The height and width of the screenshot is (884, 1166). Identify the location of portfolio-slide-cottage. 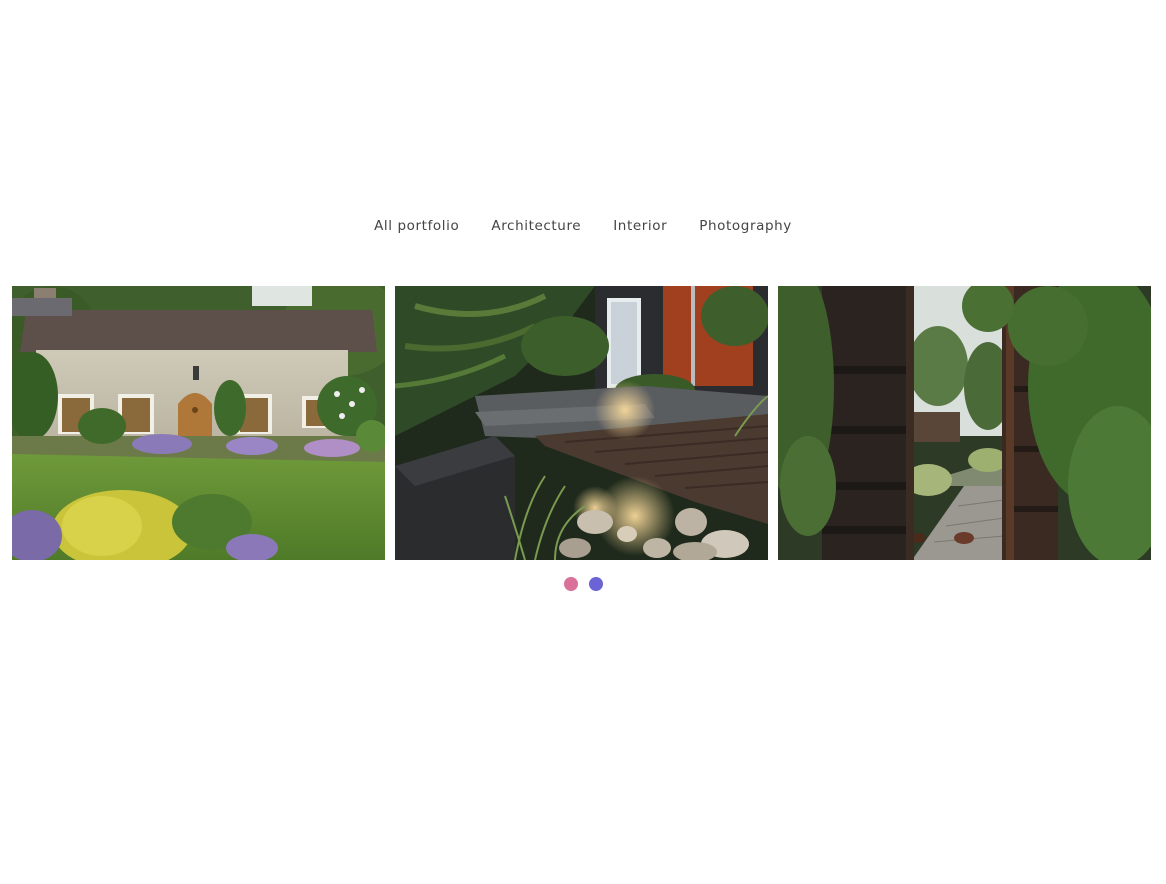
(198, 423).